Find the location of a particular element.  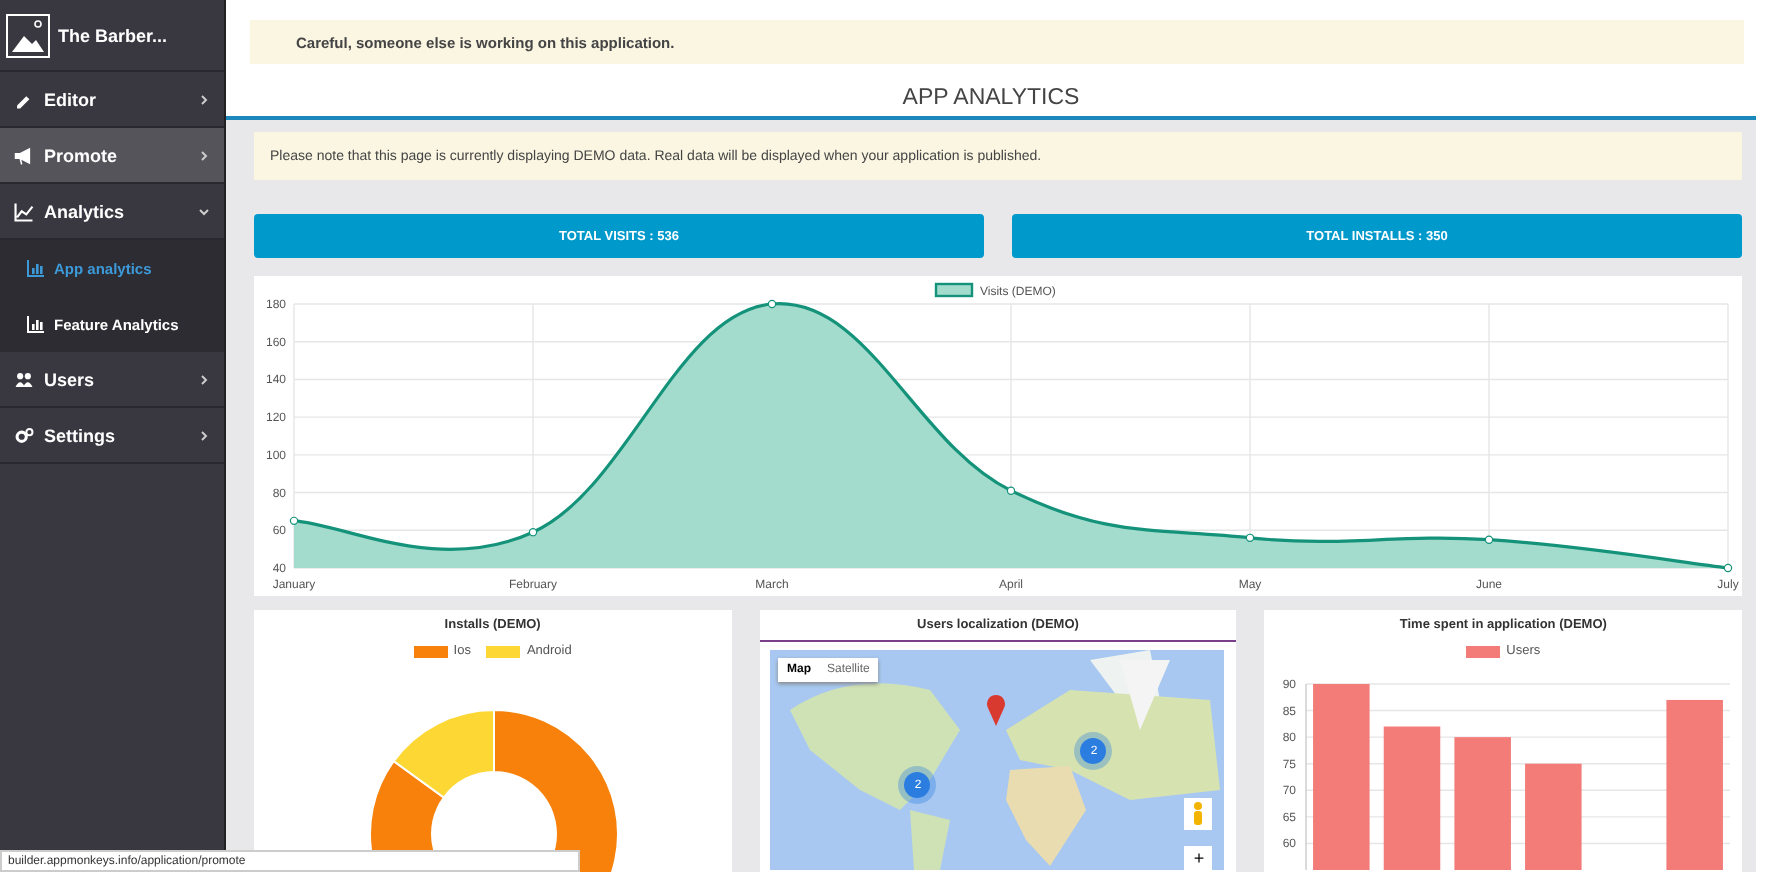

sidebar-item: Promote is located at coordinates (112, 156).